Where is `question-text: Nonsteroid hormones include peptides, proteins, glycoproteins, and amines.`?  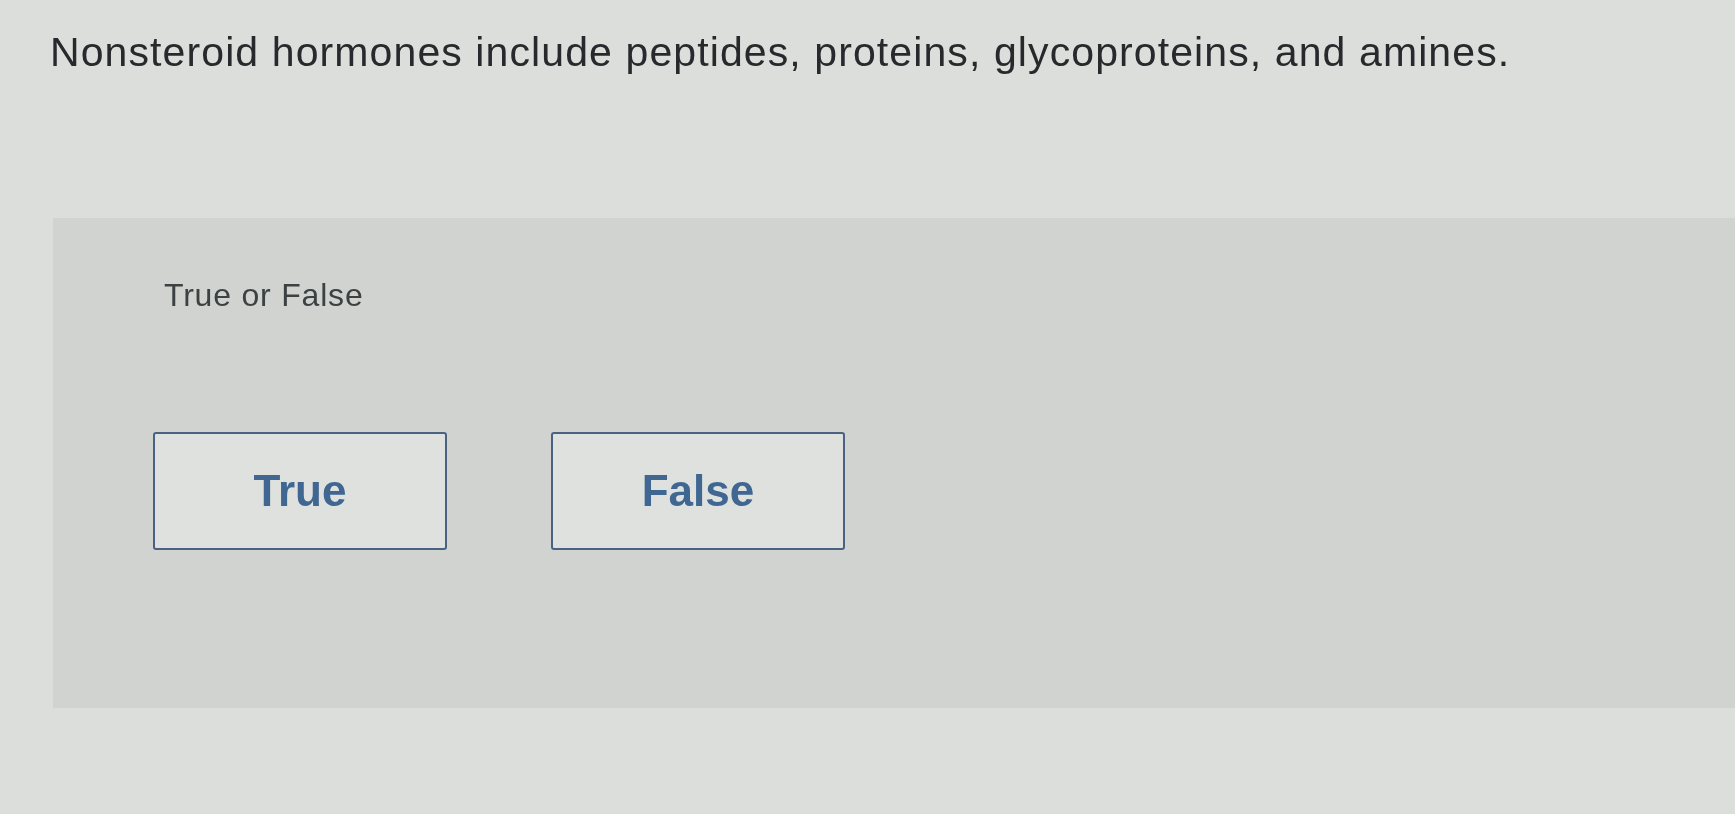 question-text: Nonsteroid hormones include peptides, proteins, glycoproteins, and amines. is located at coordinates (780, 52).